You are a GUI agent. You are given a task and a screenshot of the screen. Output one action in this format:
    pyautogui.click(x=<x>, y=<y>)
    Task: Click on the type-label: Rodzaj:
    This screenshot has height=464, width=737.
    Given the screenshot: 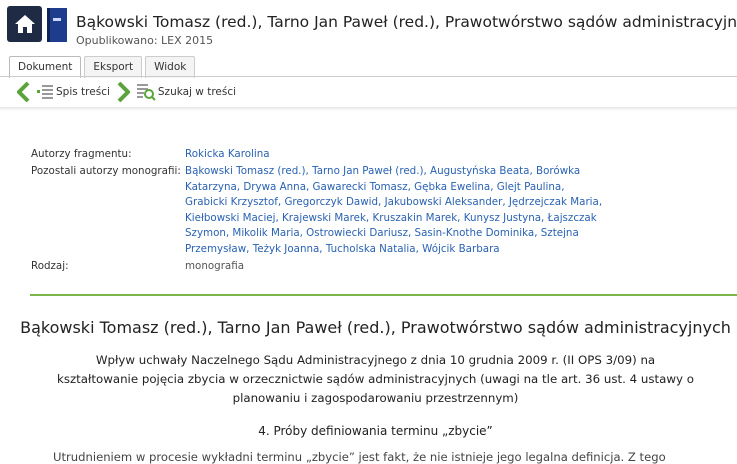 What is the action you would take?
    pyautogui.click(x=50, y=266)
    